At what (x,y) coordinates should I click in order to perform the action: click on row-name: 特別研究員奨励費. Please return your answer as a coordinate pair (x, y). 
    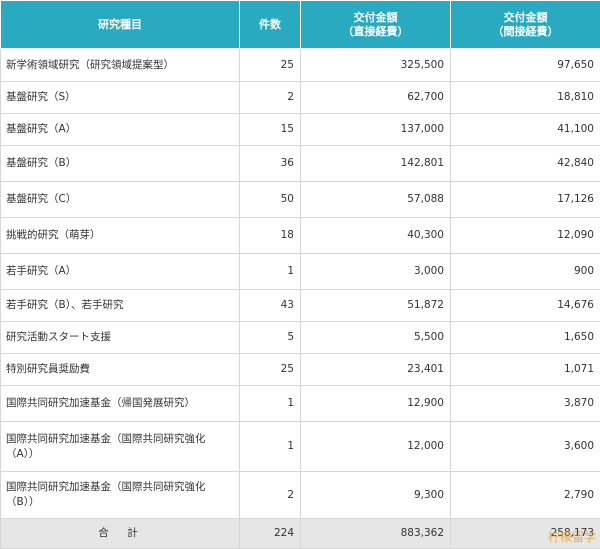
    Looking at the image, I should click on (120, 370).